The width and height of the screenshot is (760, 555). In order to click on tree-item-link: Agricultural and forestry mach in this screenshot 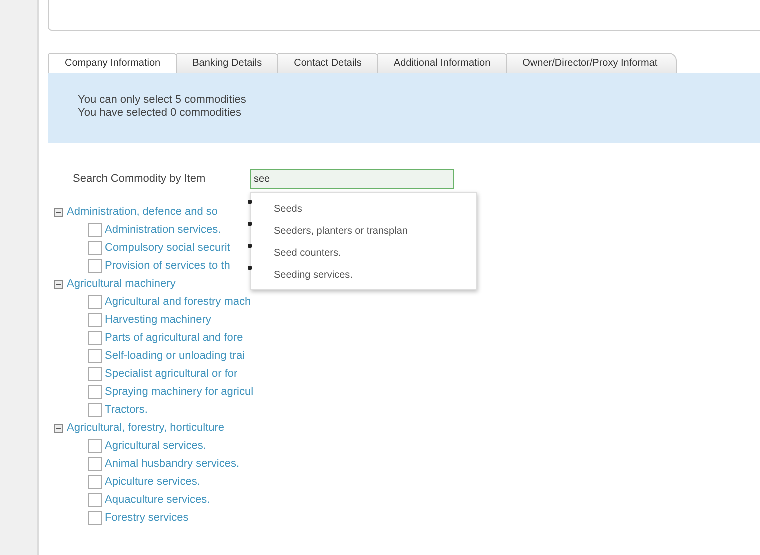, I will do `click(178, 302)`.